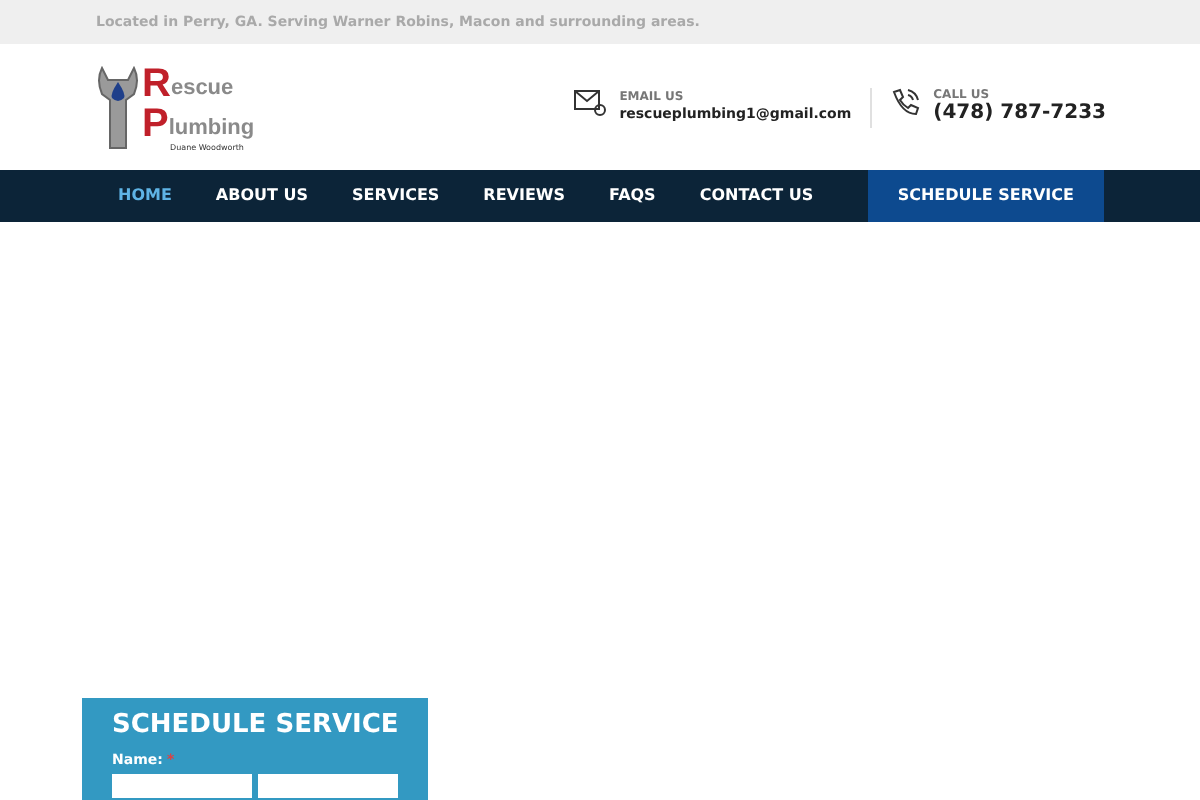 This screenshot has width=1200, height=800. I want to click on logo-word: escue, so click(202, 88).